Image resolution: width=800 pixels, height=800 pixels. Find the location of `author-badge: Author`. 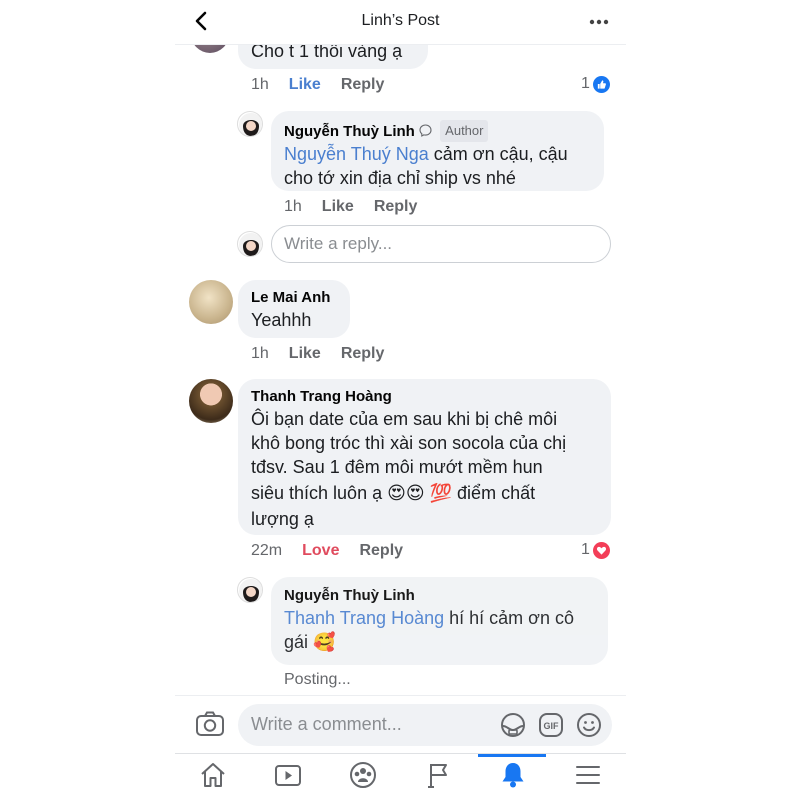

author-badge: Author is located at coordinates (464, 131).